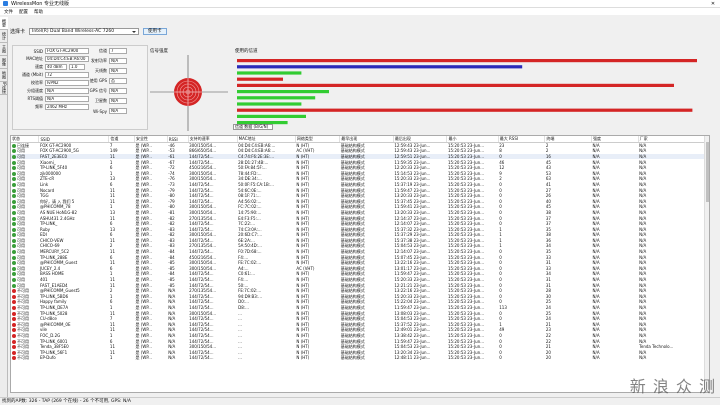  What do you see at coordinates (4, 23) in the screenshot?
I see `tab-summary: 概要` at bounding box center [4, 23].